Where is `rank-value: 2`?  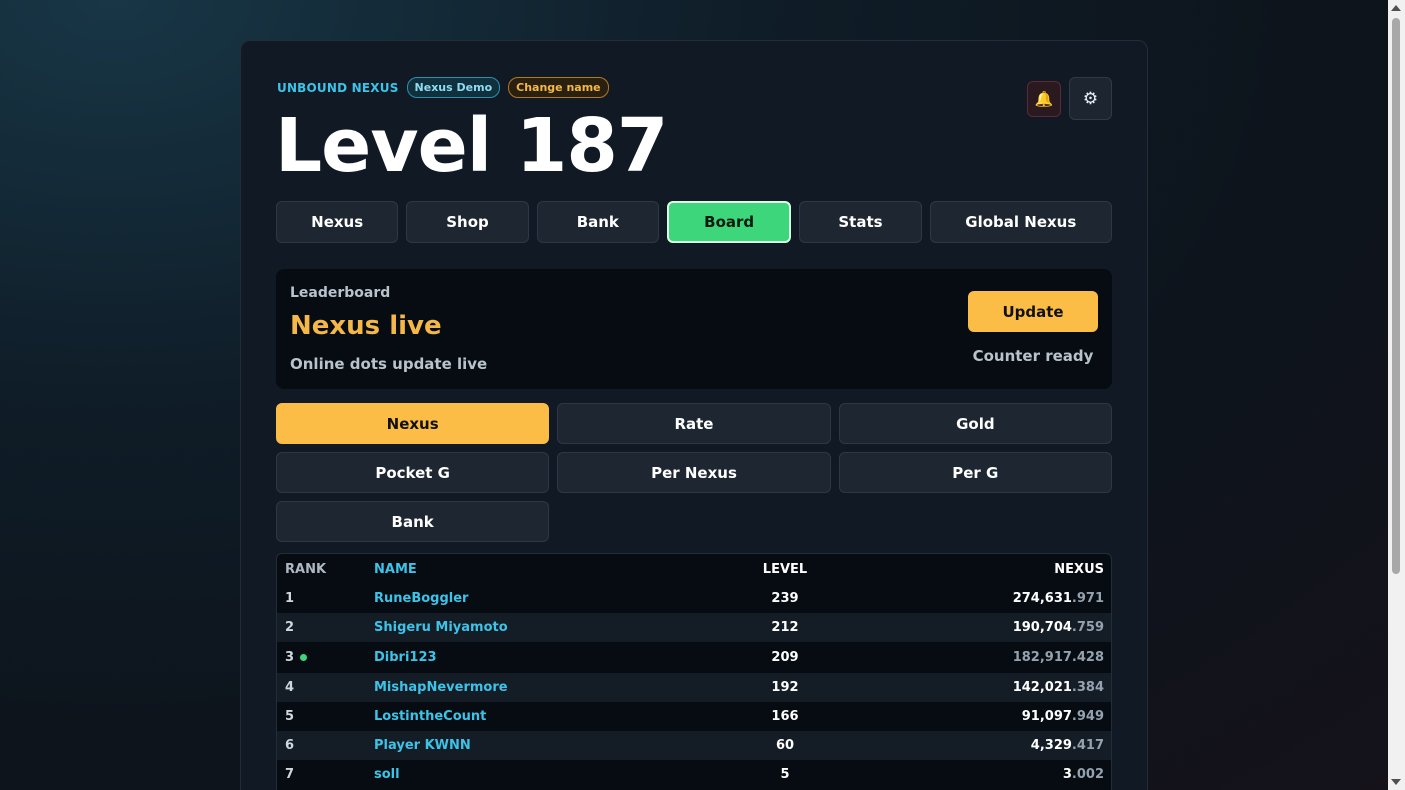 rank-value: 2 is located at coordinates (290, 627).